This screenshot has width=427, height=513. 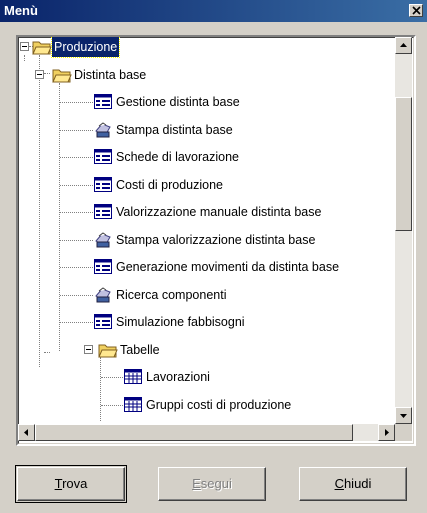 I want to click on vertical-scrollbar, so click(x=403, y=230).